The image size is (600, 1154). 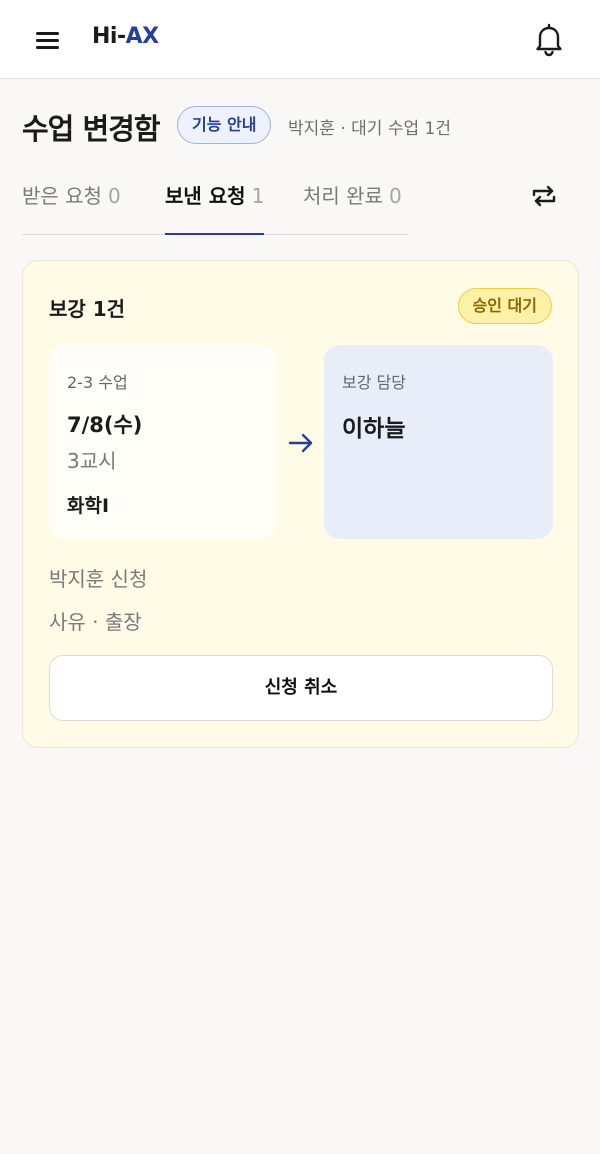 I want to click on class-subject: 화학I, so click(x=88, y=506).